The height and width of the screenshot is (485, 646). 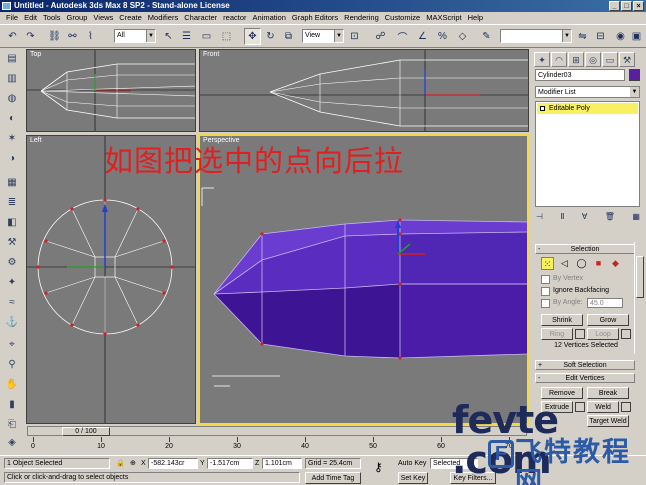 What do you see at coordinates (580, 334) in the screenshot?
I see `ring-spinner` at bounding box center [580, 334].